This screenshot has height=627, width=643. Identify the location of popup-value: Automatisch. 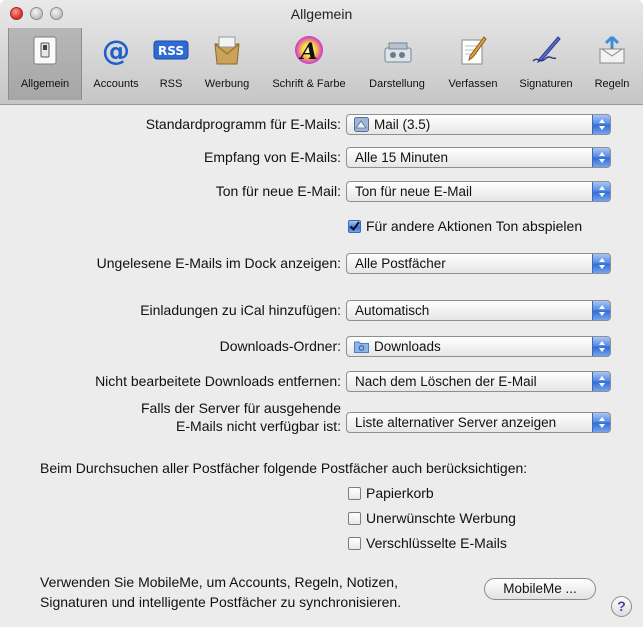
(392, 310).